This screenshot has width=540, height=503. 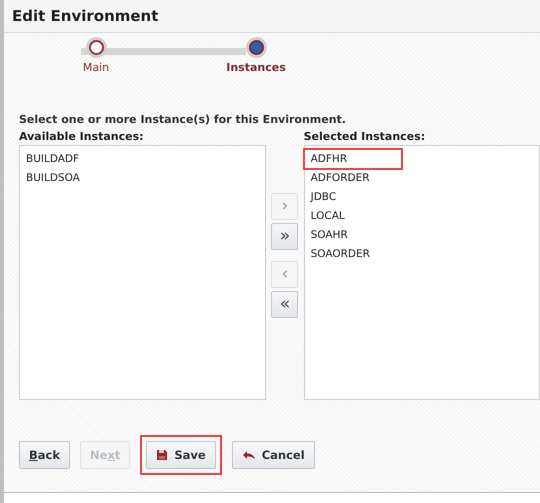 I want to click on list-label: Selected Instances:, so click(x=365, y=136).